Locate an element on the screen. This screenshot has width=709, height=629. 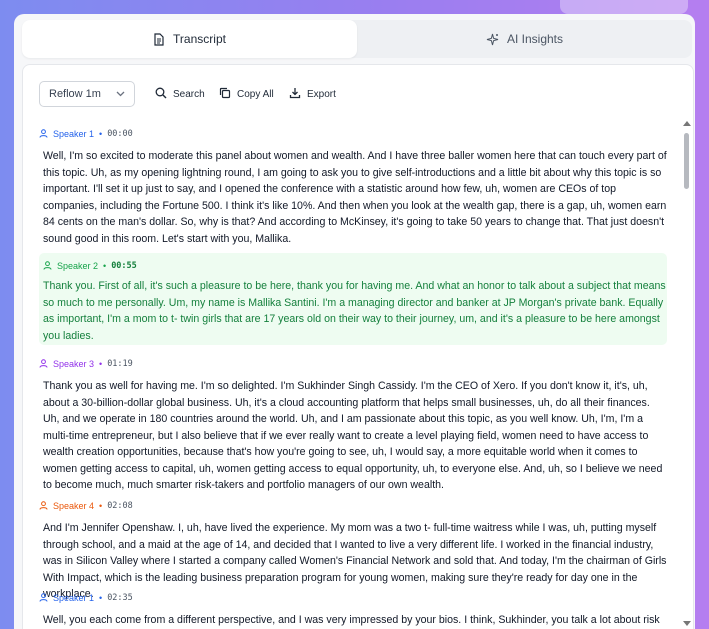
entry-meta: Speaker 2 • 00:55 is located at coordinates (353, 263).